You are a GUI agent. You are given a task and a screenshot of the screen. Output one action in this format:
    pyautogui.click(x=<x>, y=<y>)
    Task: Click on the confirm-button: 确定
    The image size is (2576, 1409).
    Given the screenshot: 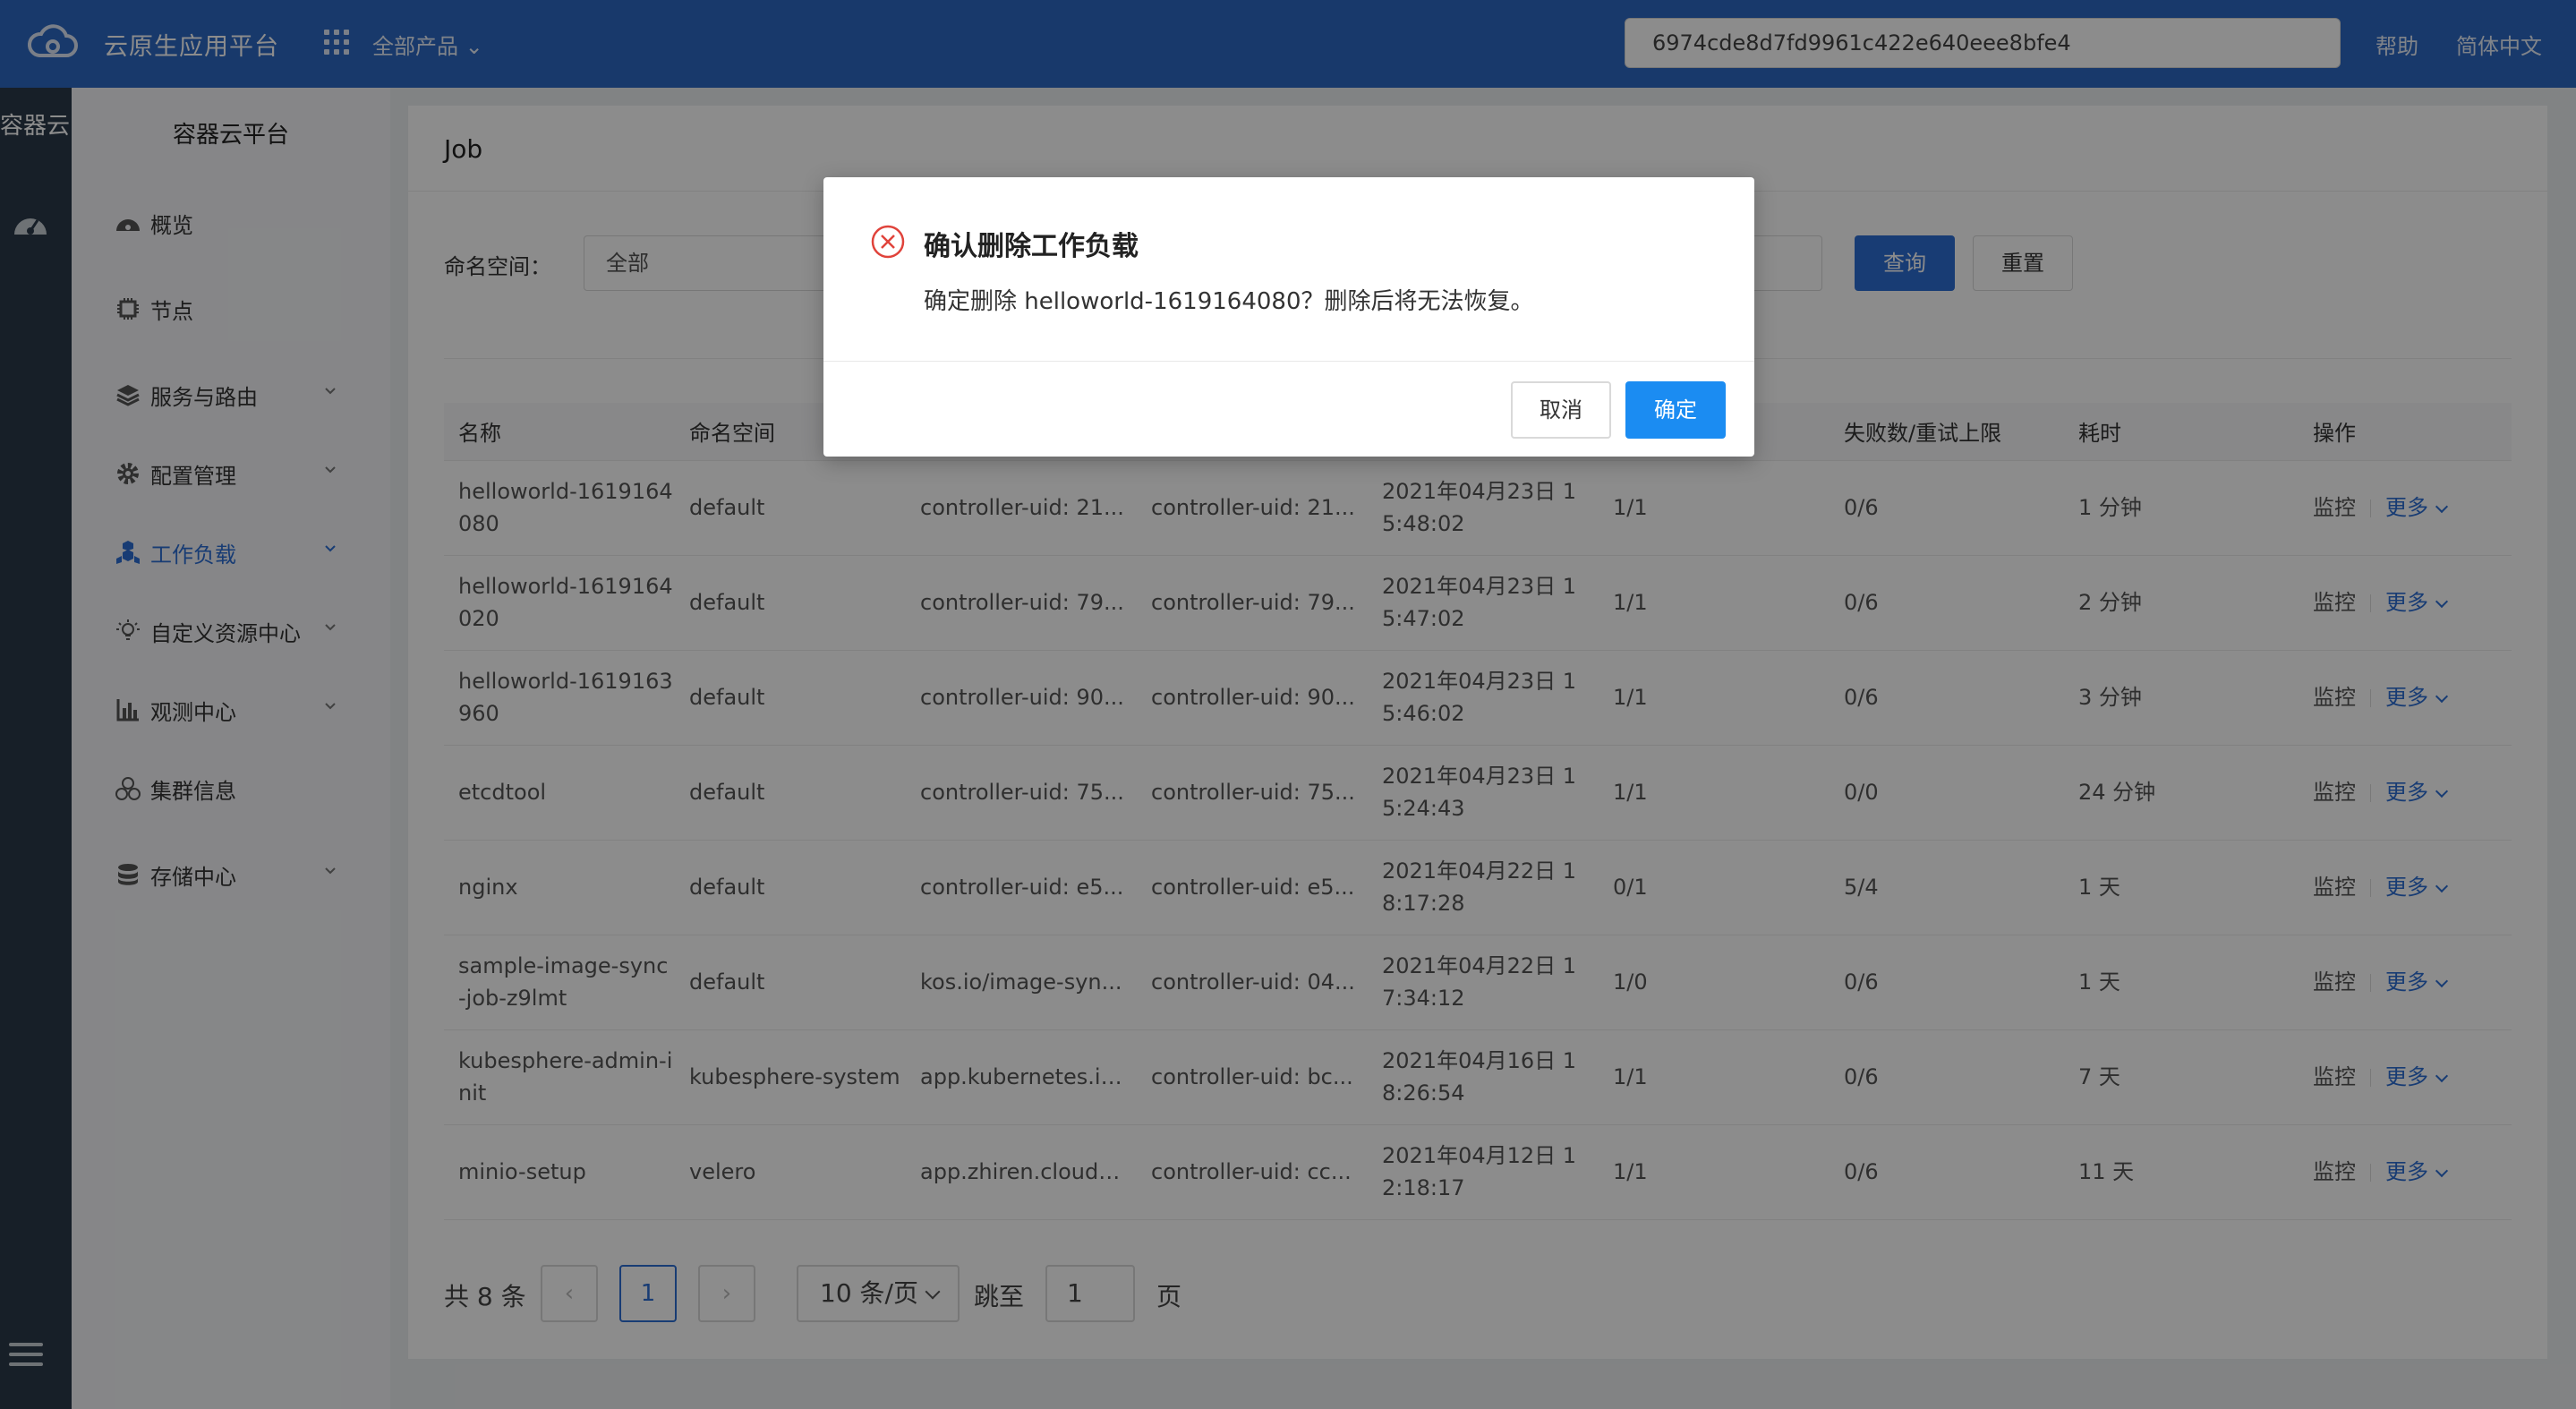 What is the action you would take?
    pyautogui.click(x=1675, y=410)
    